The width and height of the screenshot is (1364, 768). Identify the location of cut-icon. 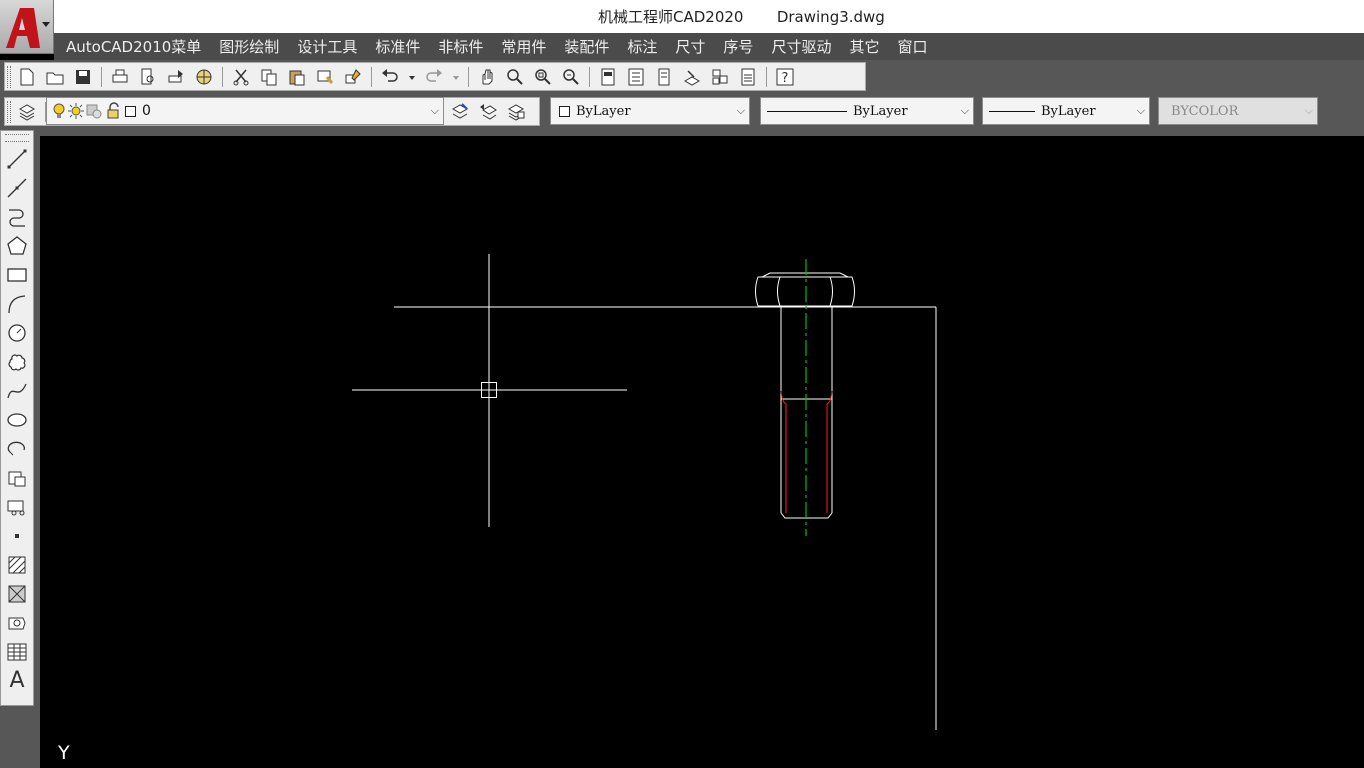
(241, 77).